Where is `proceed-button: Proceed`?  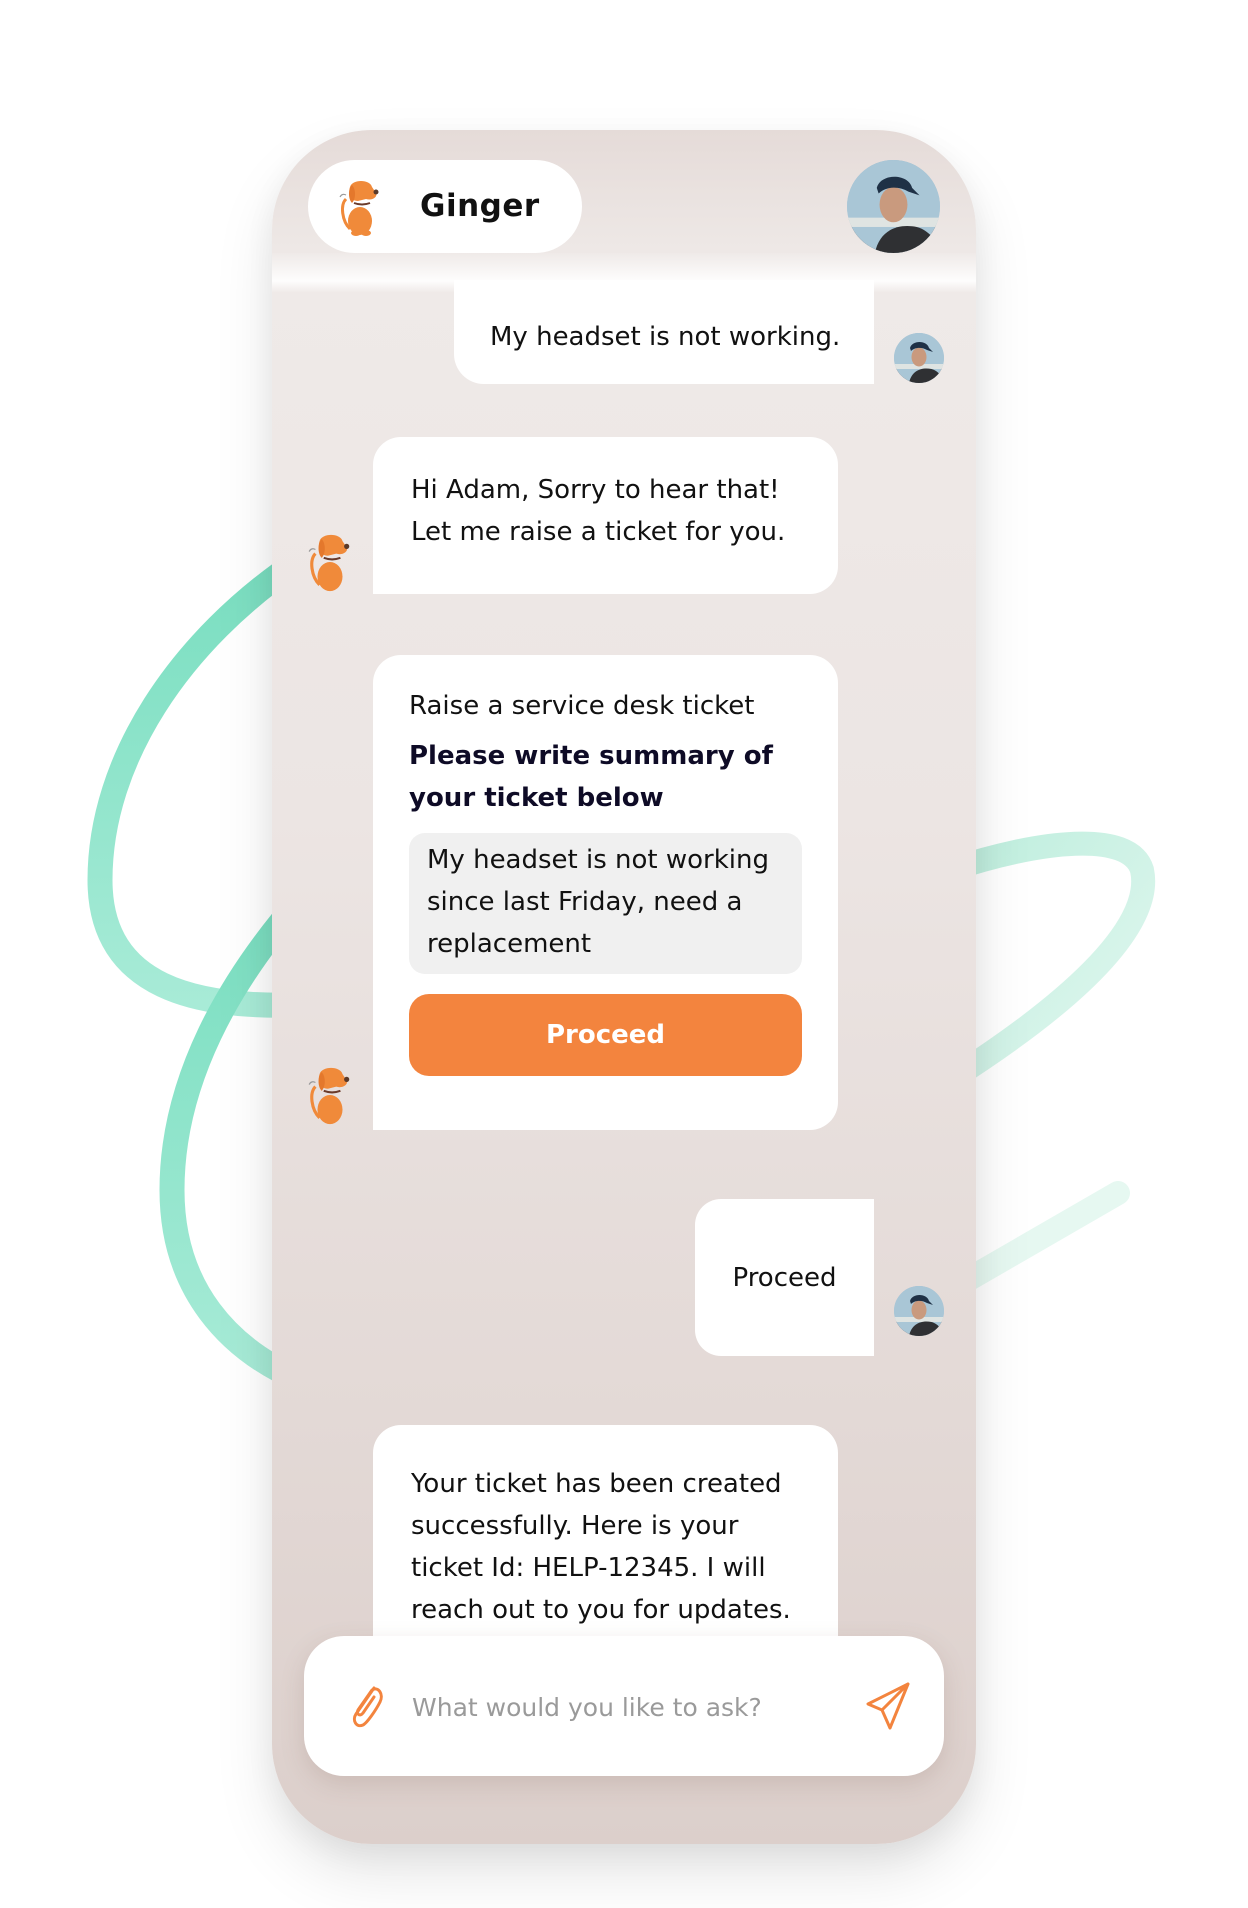 proceed-button: Proceed is located at coordinates (605, 1035).